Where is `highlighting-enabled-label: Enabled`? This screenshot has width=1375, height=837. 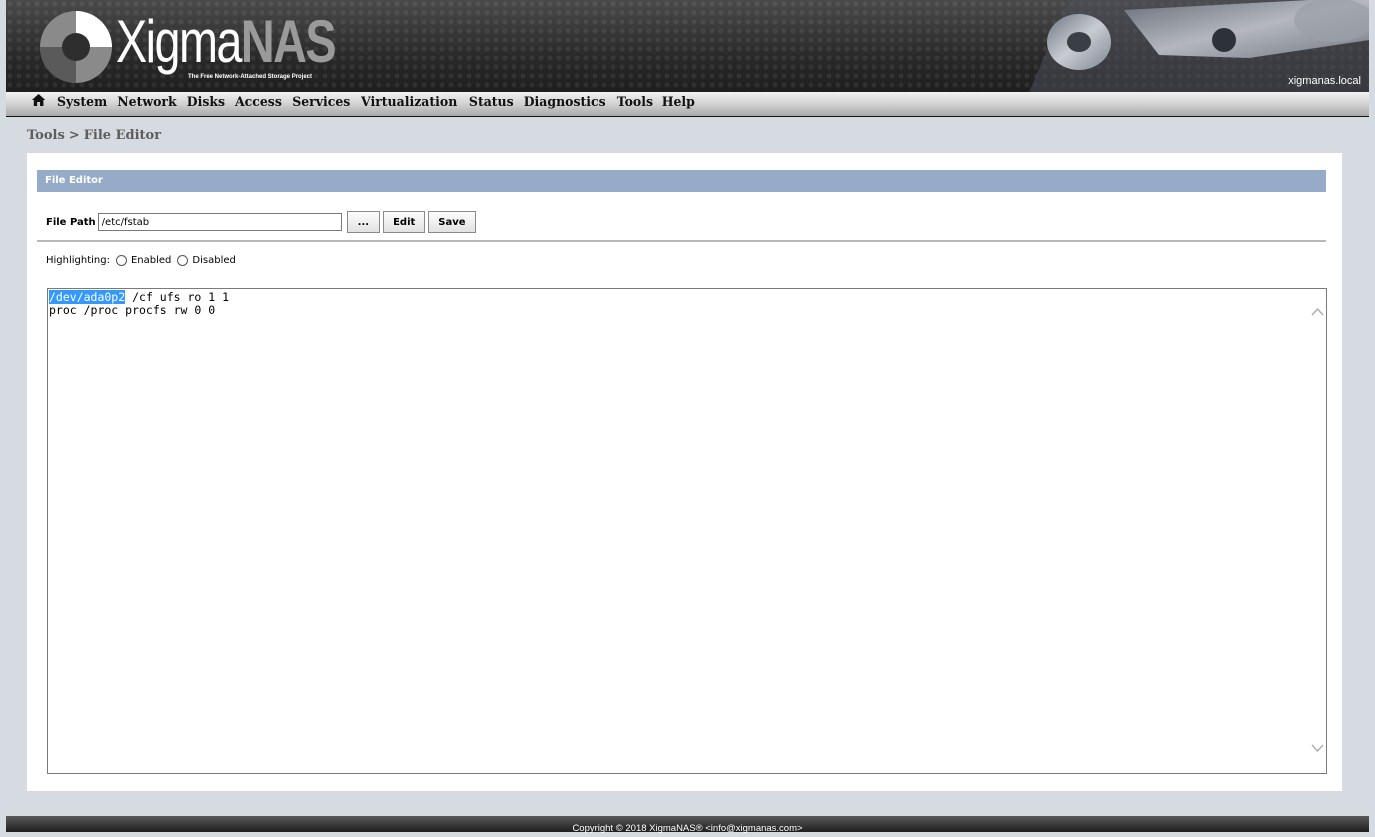 highlighting-enabled-label: Enabled is located at coordinates (151, 260).